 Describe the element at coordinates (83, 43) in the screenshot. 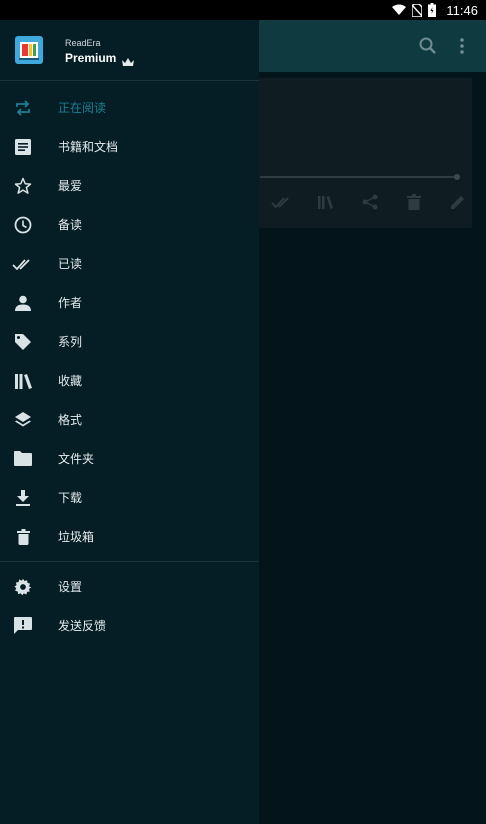

I see `app-name: ReadEra` at that location.